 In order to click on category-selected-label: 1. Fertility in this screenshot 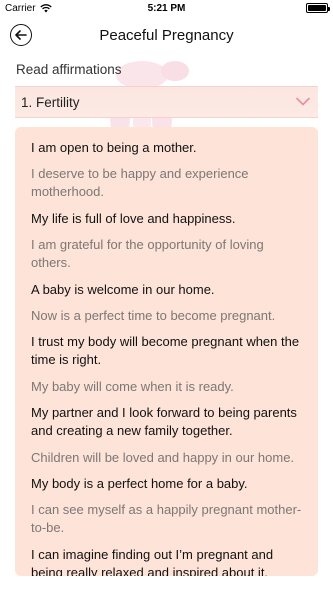, I will do `click(50, 102)`.